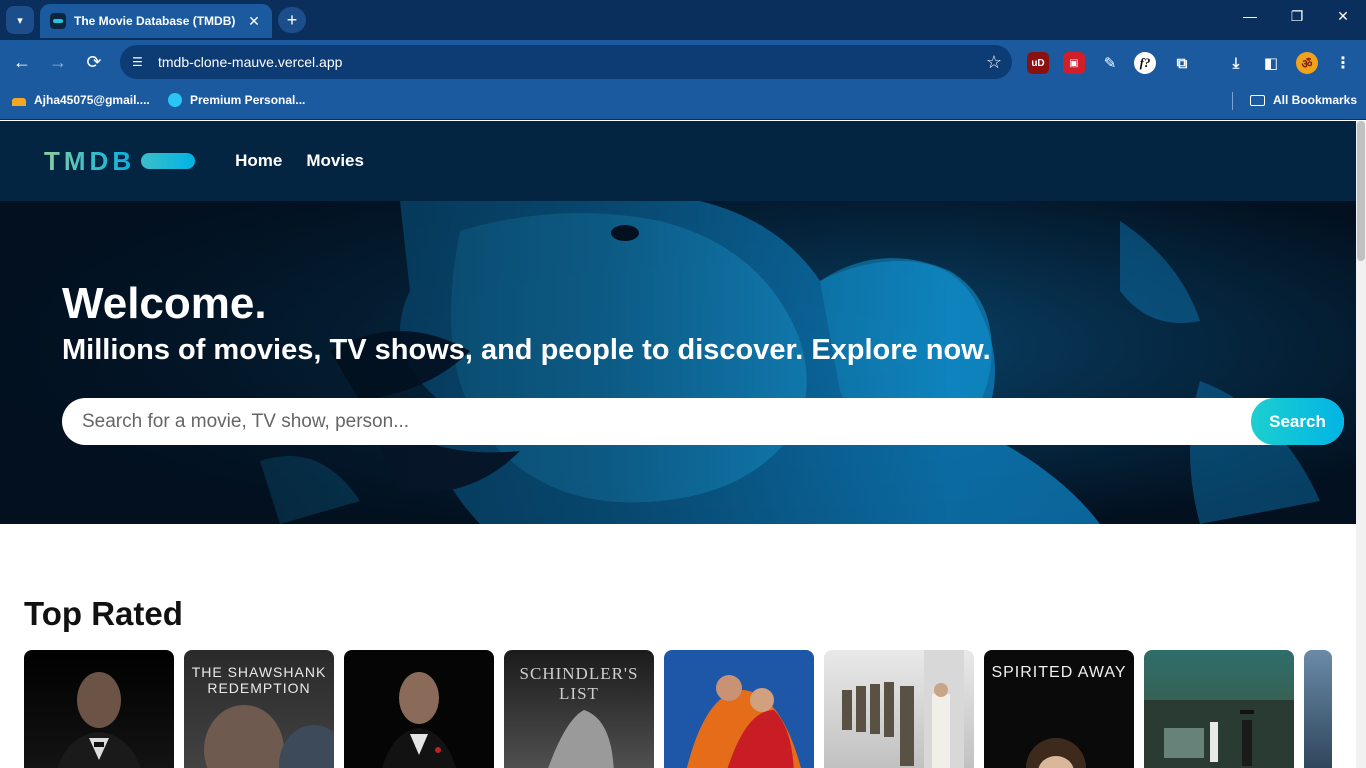 Image resolution: width=1366 pixels, height=768 pixels. I want to click on eyedropper-extension-icon: ✎, so click(1110, 63).